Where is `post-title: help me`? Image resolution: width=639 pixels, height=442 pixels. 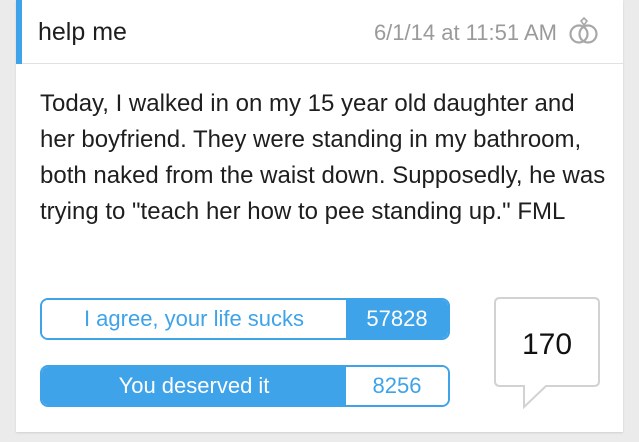
post-title: help me is located at coordinates (82, 32).